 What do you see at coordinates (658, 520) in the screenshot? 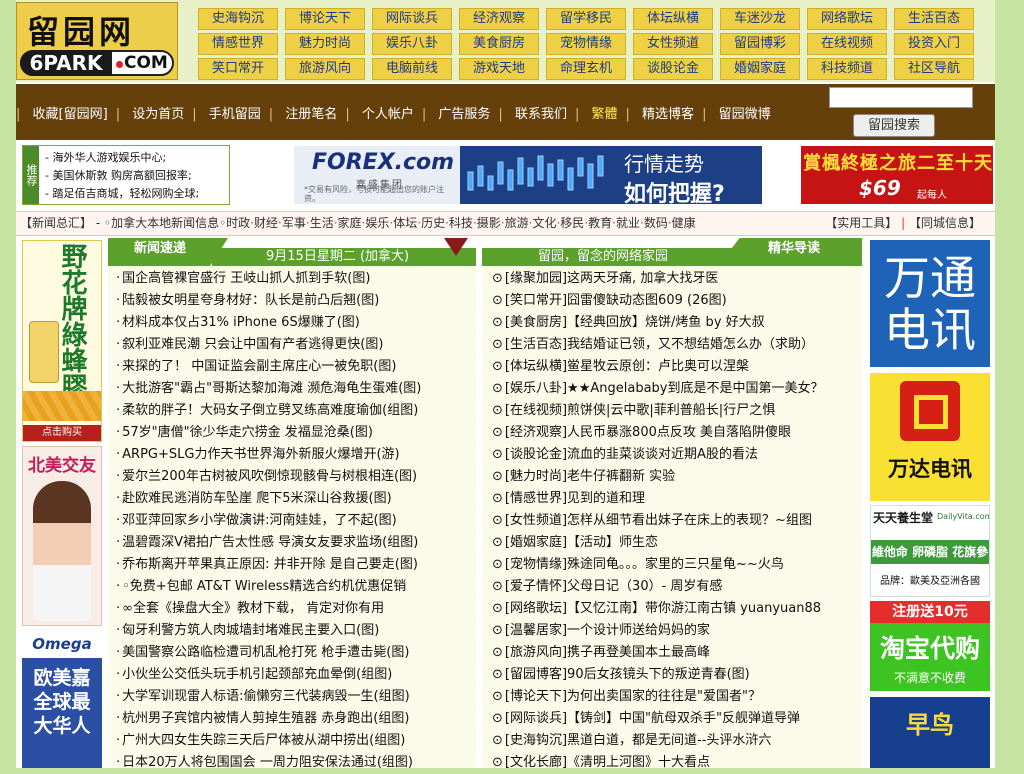
I see `article-link: [女性频道]怎样从细节看出妹子在床上的表现？~组图` at bounding box center [658, 520].